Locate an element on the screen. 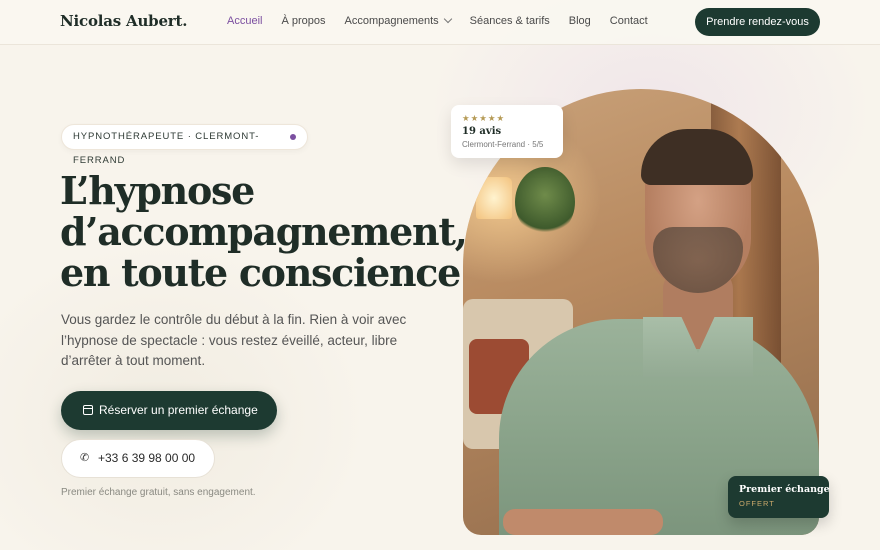 The width and height of the screenshot is (880, 550). rating-stars-icon: ★★★★★ is located at coordinates (484, 118).